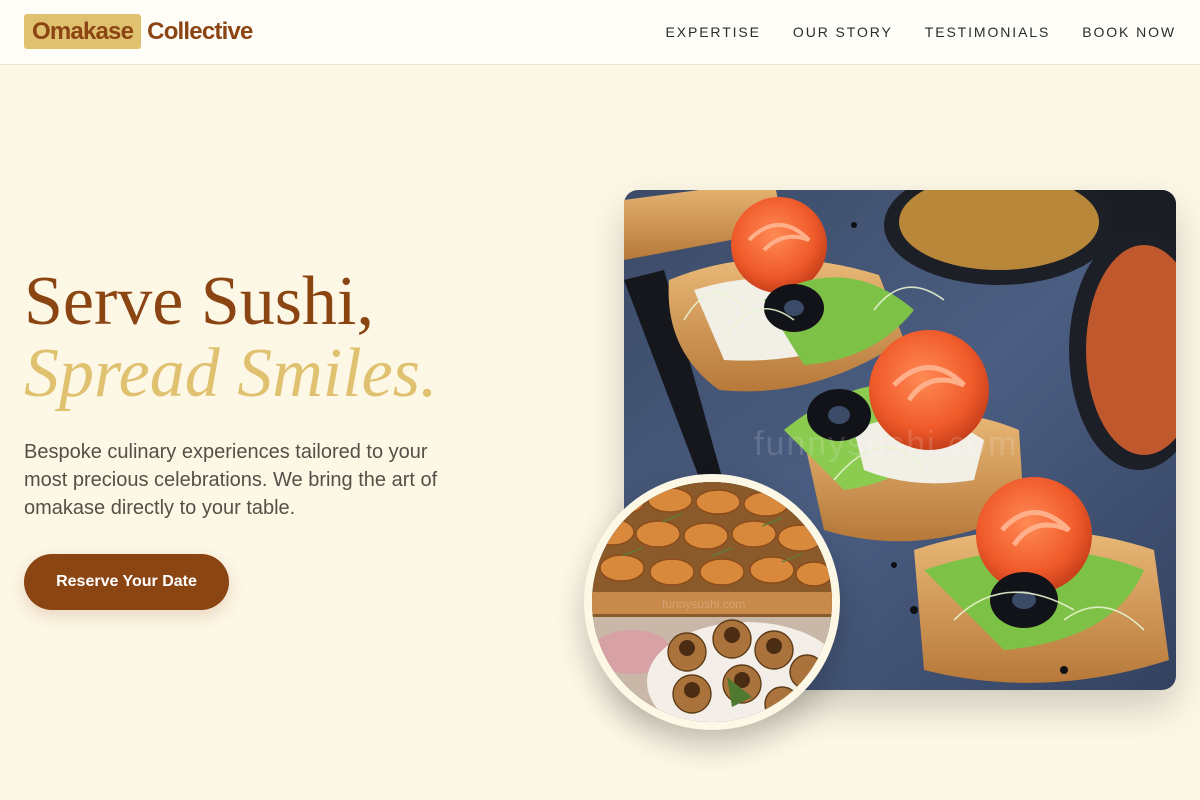  I want to click on brand-word: Collective, so click(200, 31).